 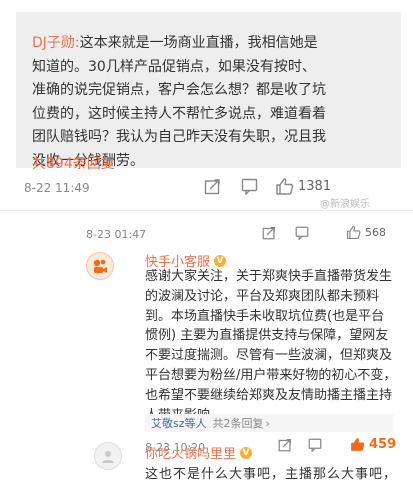 What do you see at coordinates (116, 234) in the screenshot?
I see `comment-2-time: 8-23 01:47` at bounding box center [116, 234].